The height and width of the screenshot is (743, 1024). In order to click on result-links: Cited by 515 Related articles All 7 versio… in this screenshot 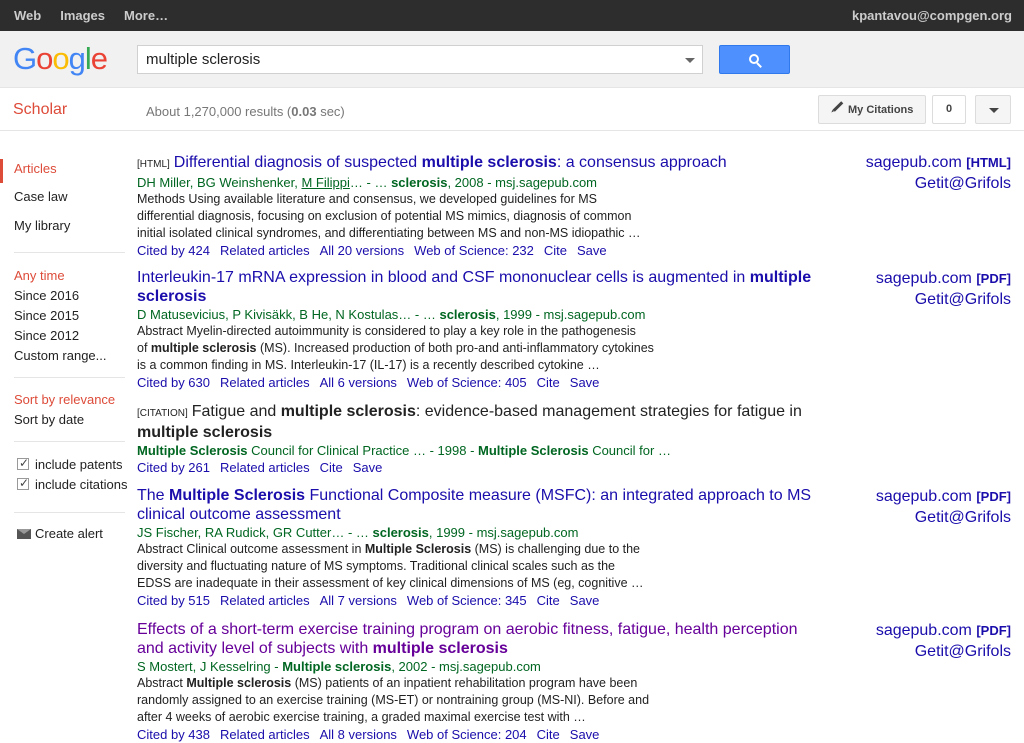, I will do `click(492, 600)`.